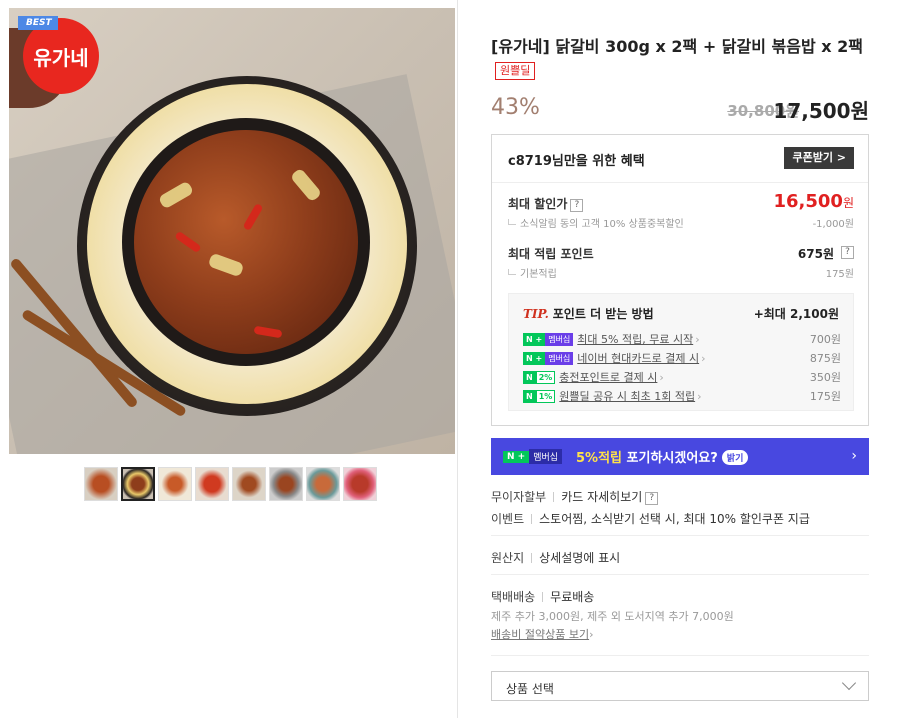 The width and height of the screenshot is (900, 718). Describe the element at coordinates (681, 222) in the screenshot. I see `max-discount-sub: 소식알림 동의 고객 10% 상품중복할인 -1,000원` at that location.